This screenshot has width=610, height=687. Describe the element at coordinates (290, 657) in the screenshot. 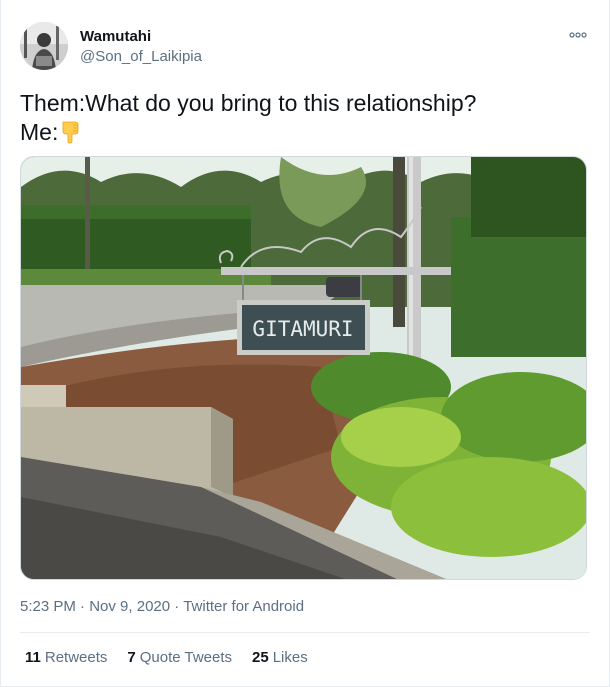

I see `likes-label: Likes` at that location.